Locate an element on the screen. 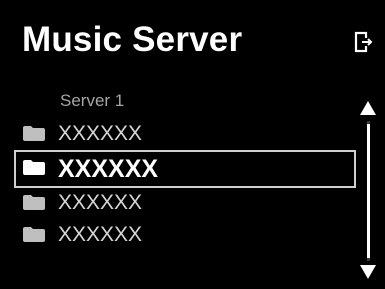  input-switch-icon is located at coordinates (364, 42).